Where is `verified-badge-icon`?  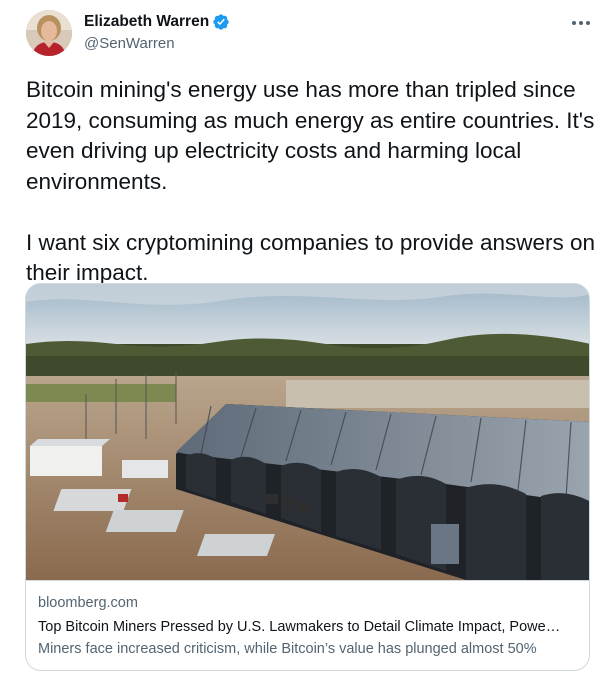
verified-badge-icon is located at coordinates (221, 22).